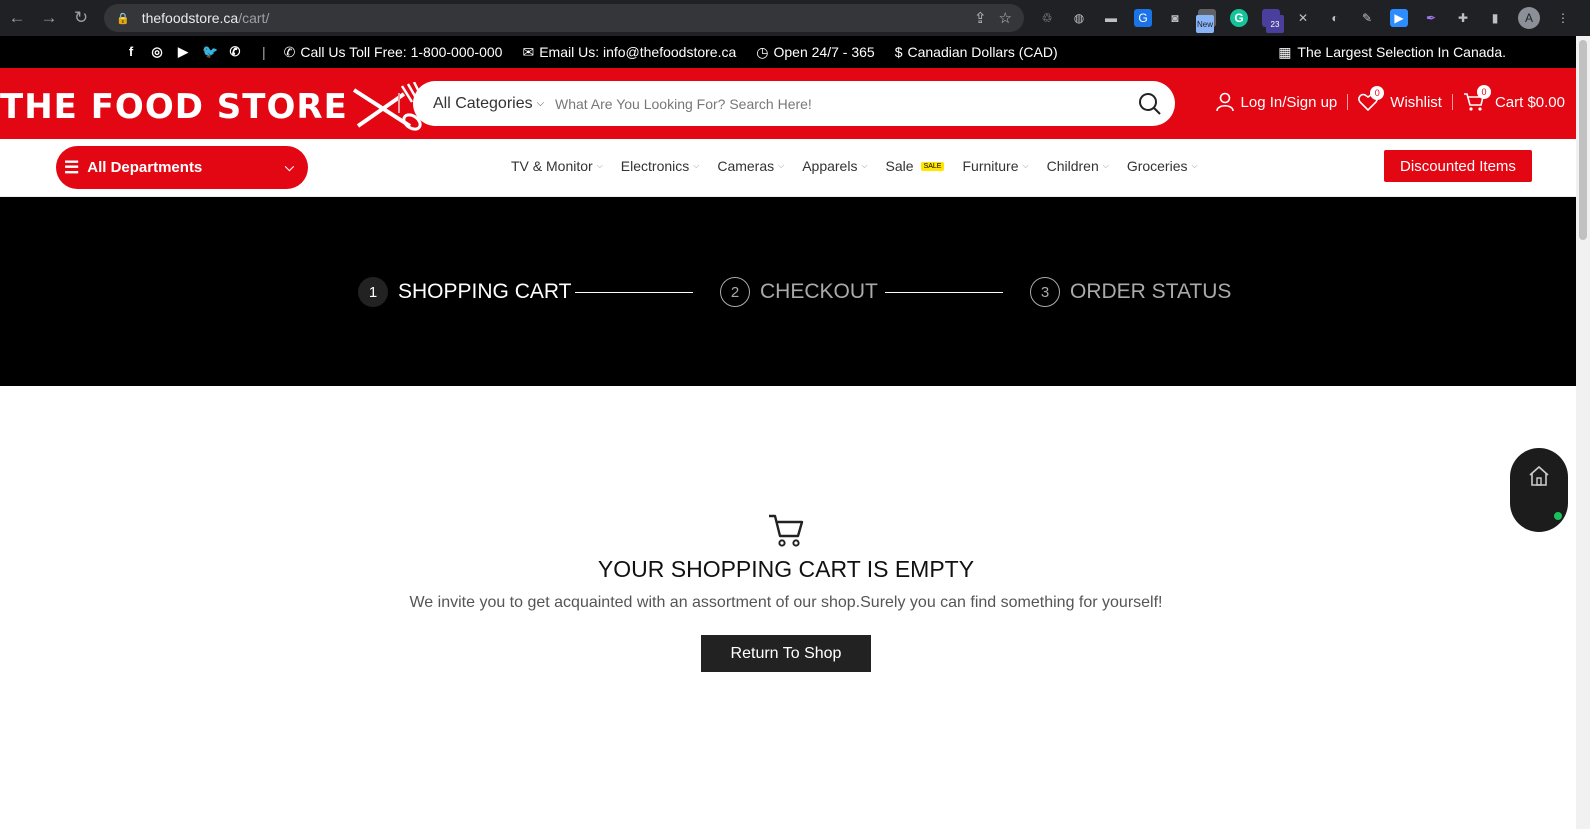 This screenshot has width=1590, height=829. What do you see at coordinates (1224, 102) in the screenshot?
I see `user-icon` at bounding box center [1224, 102].